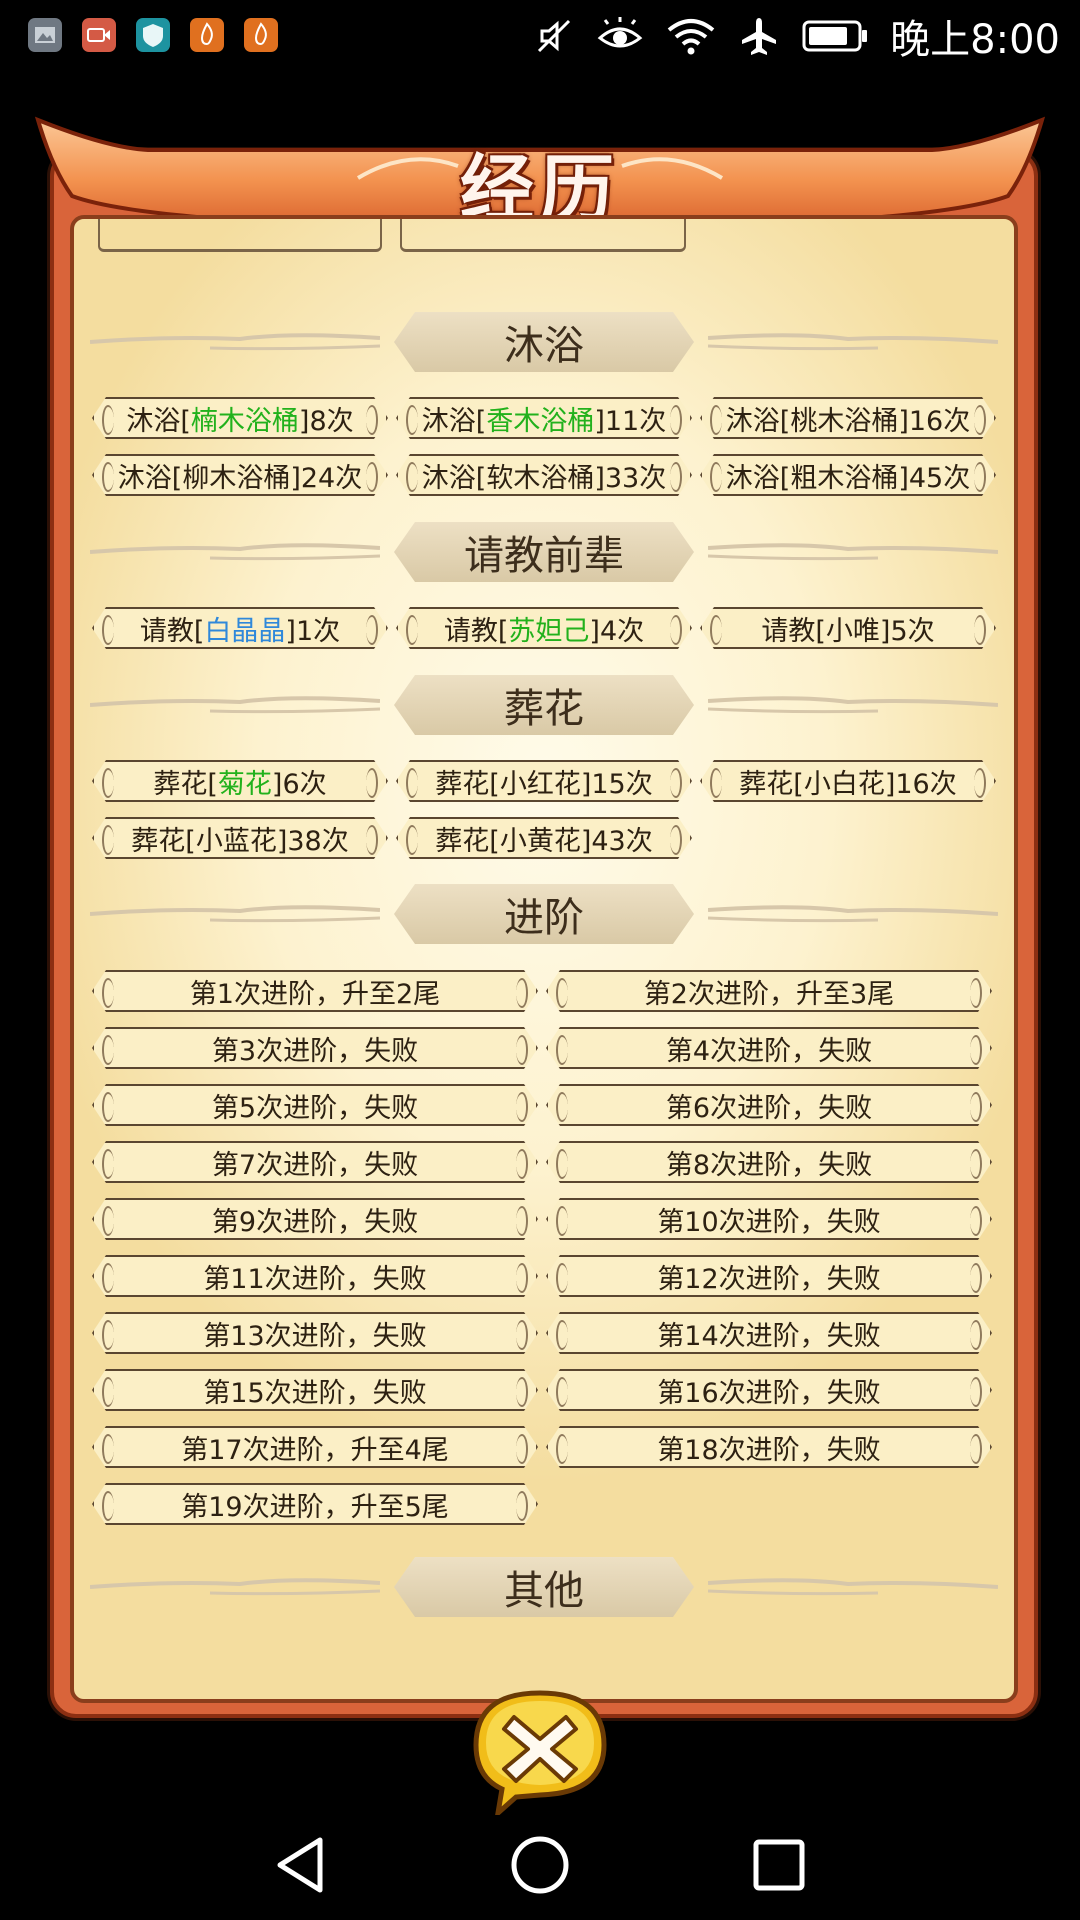 The height and width of the screenshot is (1920, 1080). I want to click on consult-chip-1: 请教[白晶晶]1次, so click(240, 628).